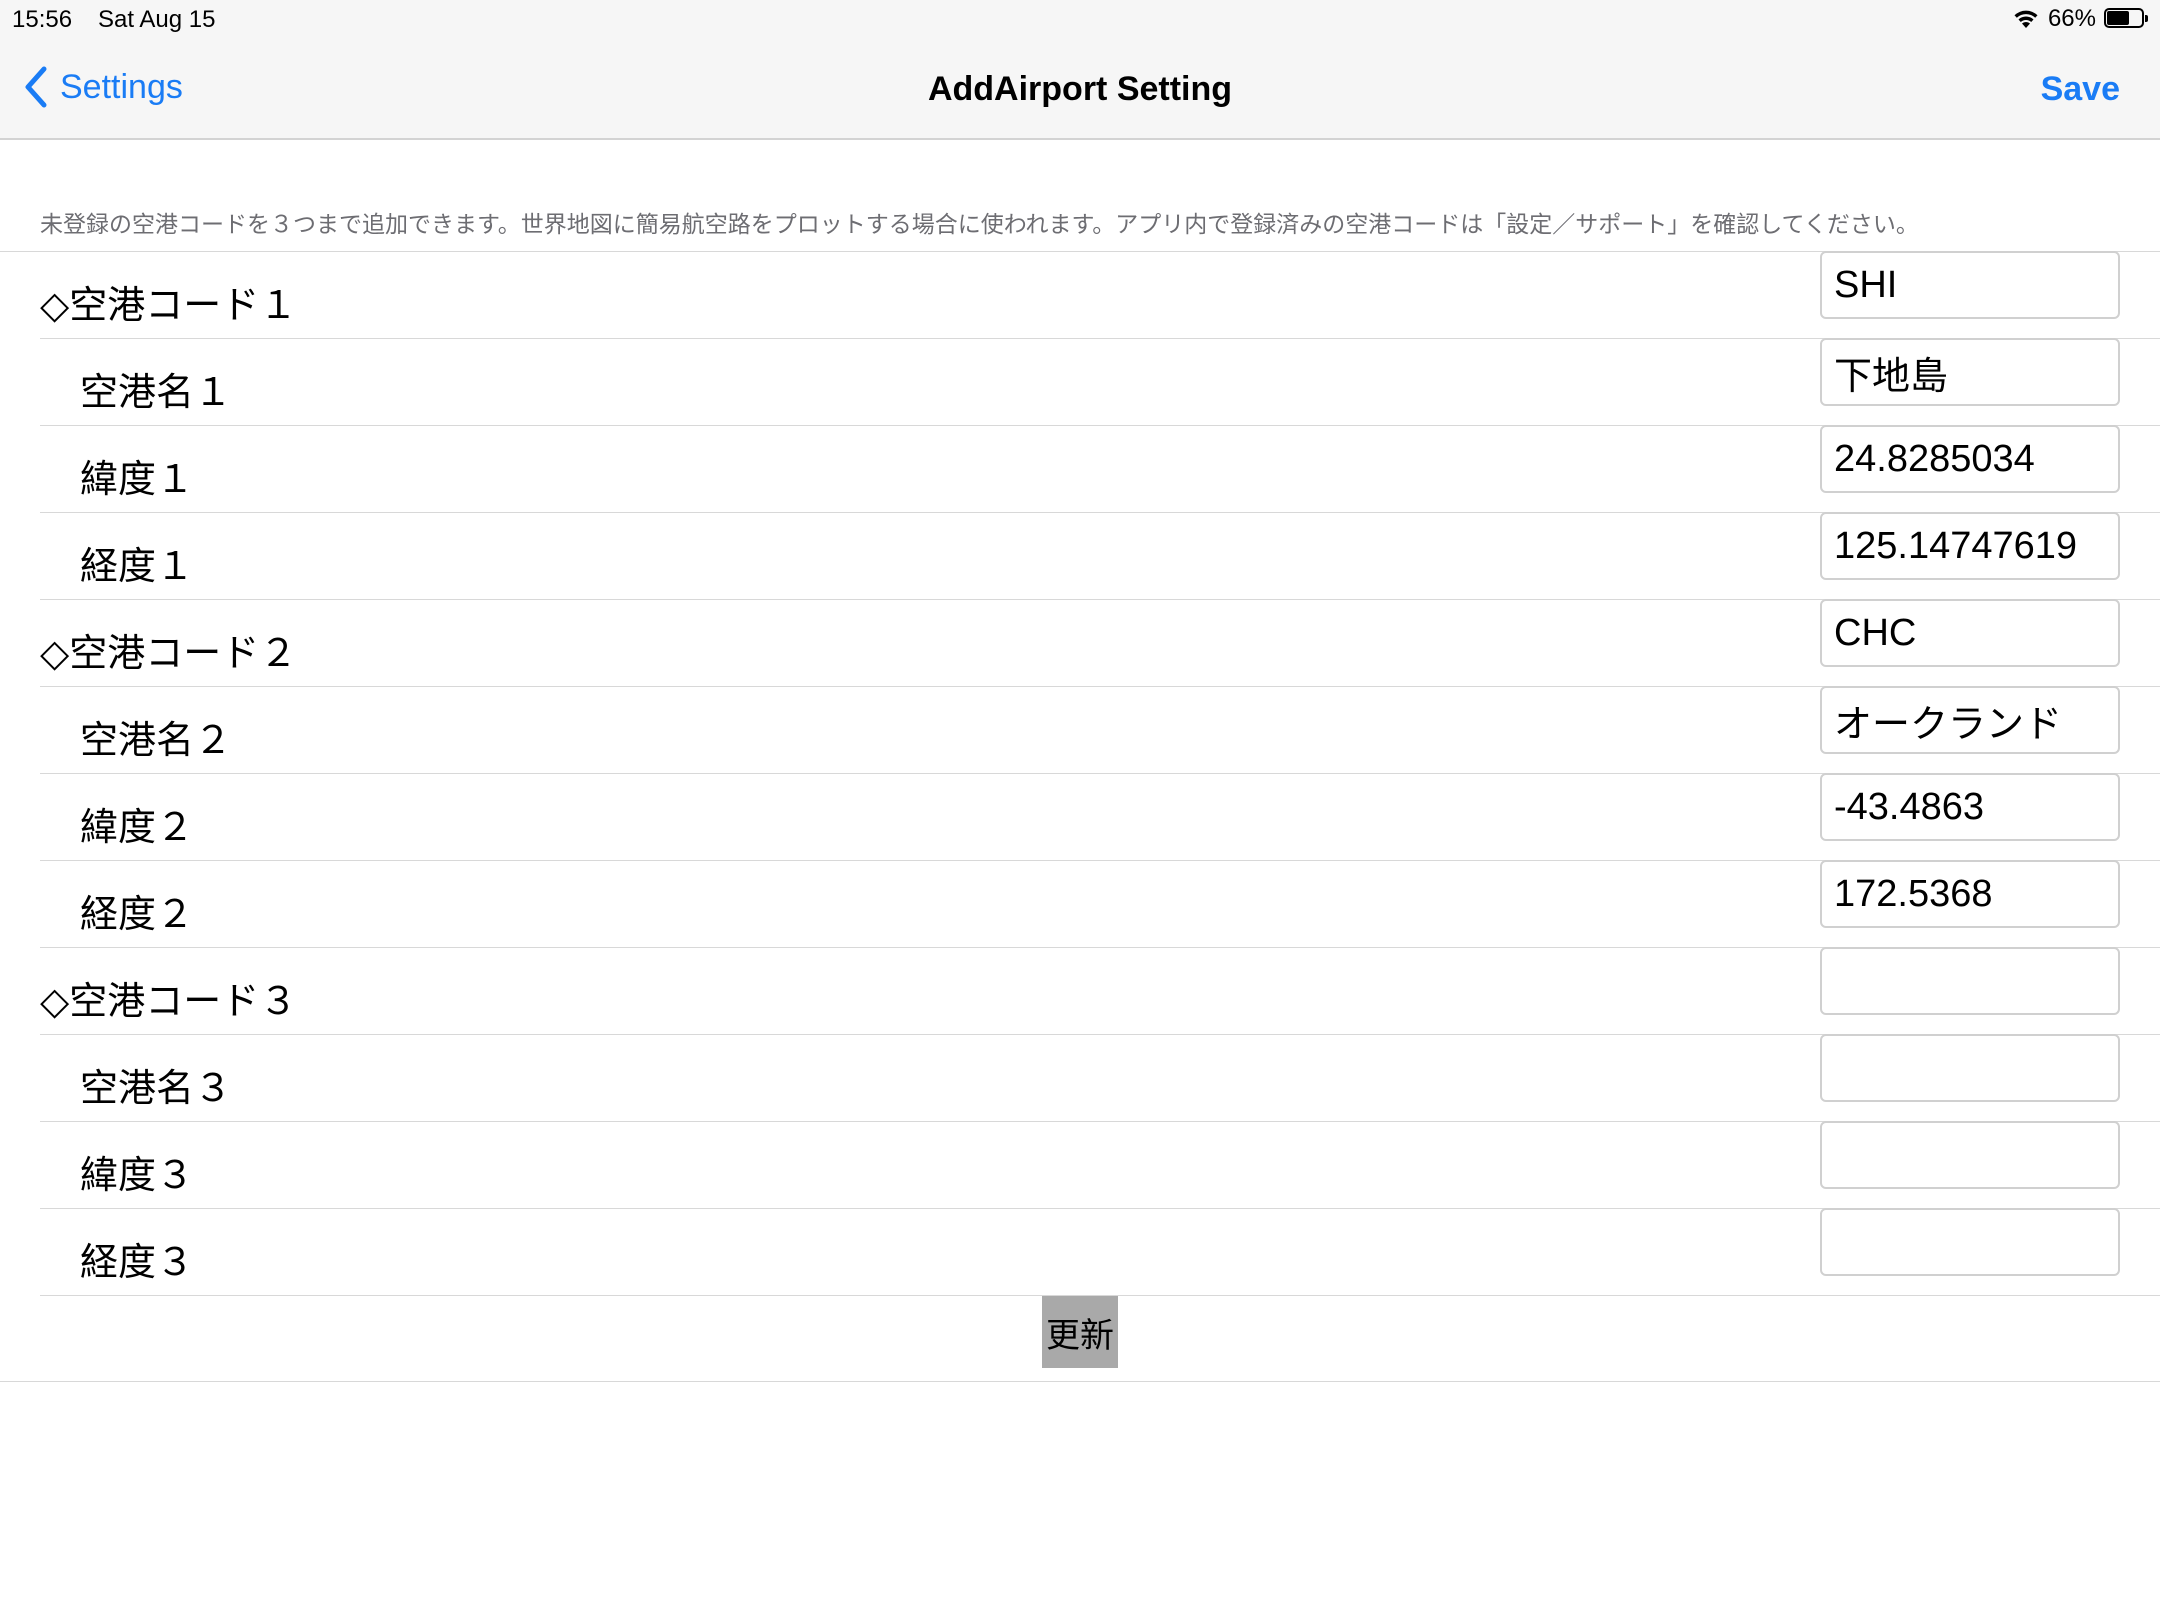  I want to click on longitude-2-input, so click(1970, 894).